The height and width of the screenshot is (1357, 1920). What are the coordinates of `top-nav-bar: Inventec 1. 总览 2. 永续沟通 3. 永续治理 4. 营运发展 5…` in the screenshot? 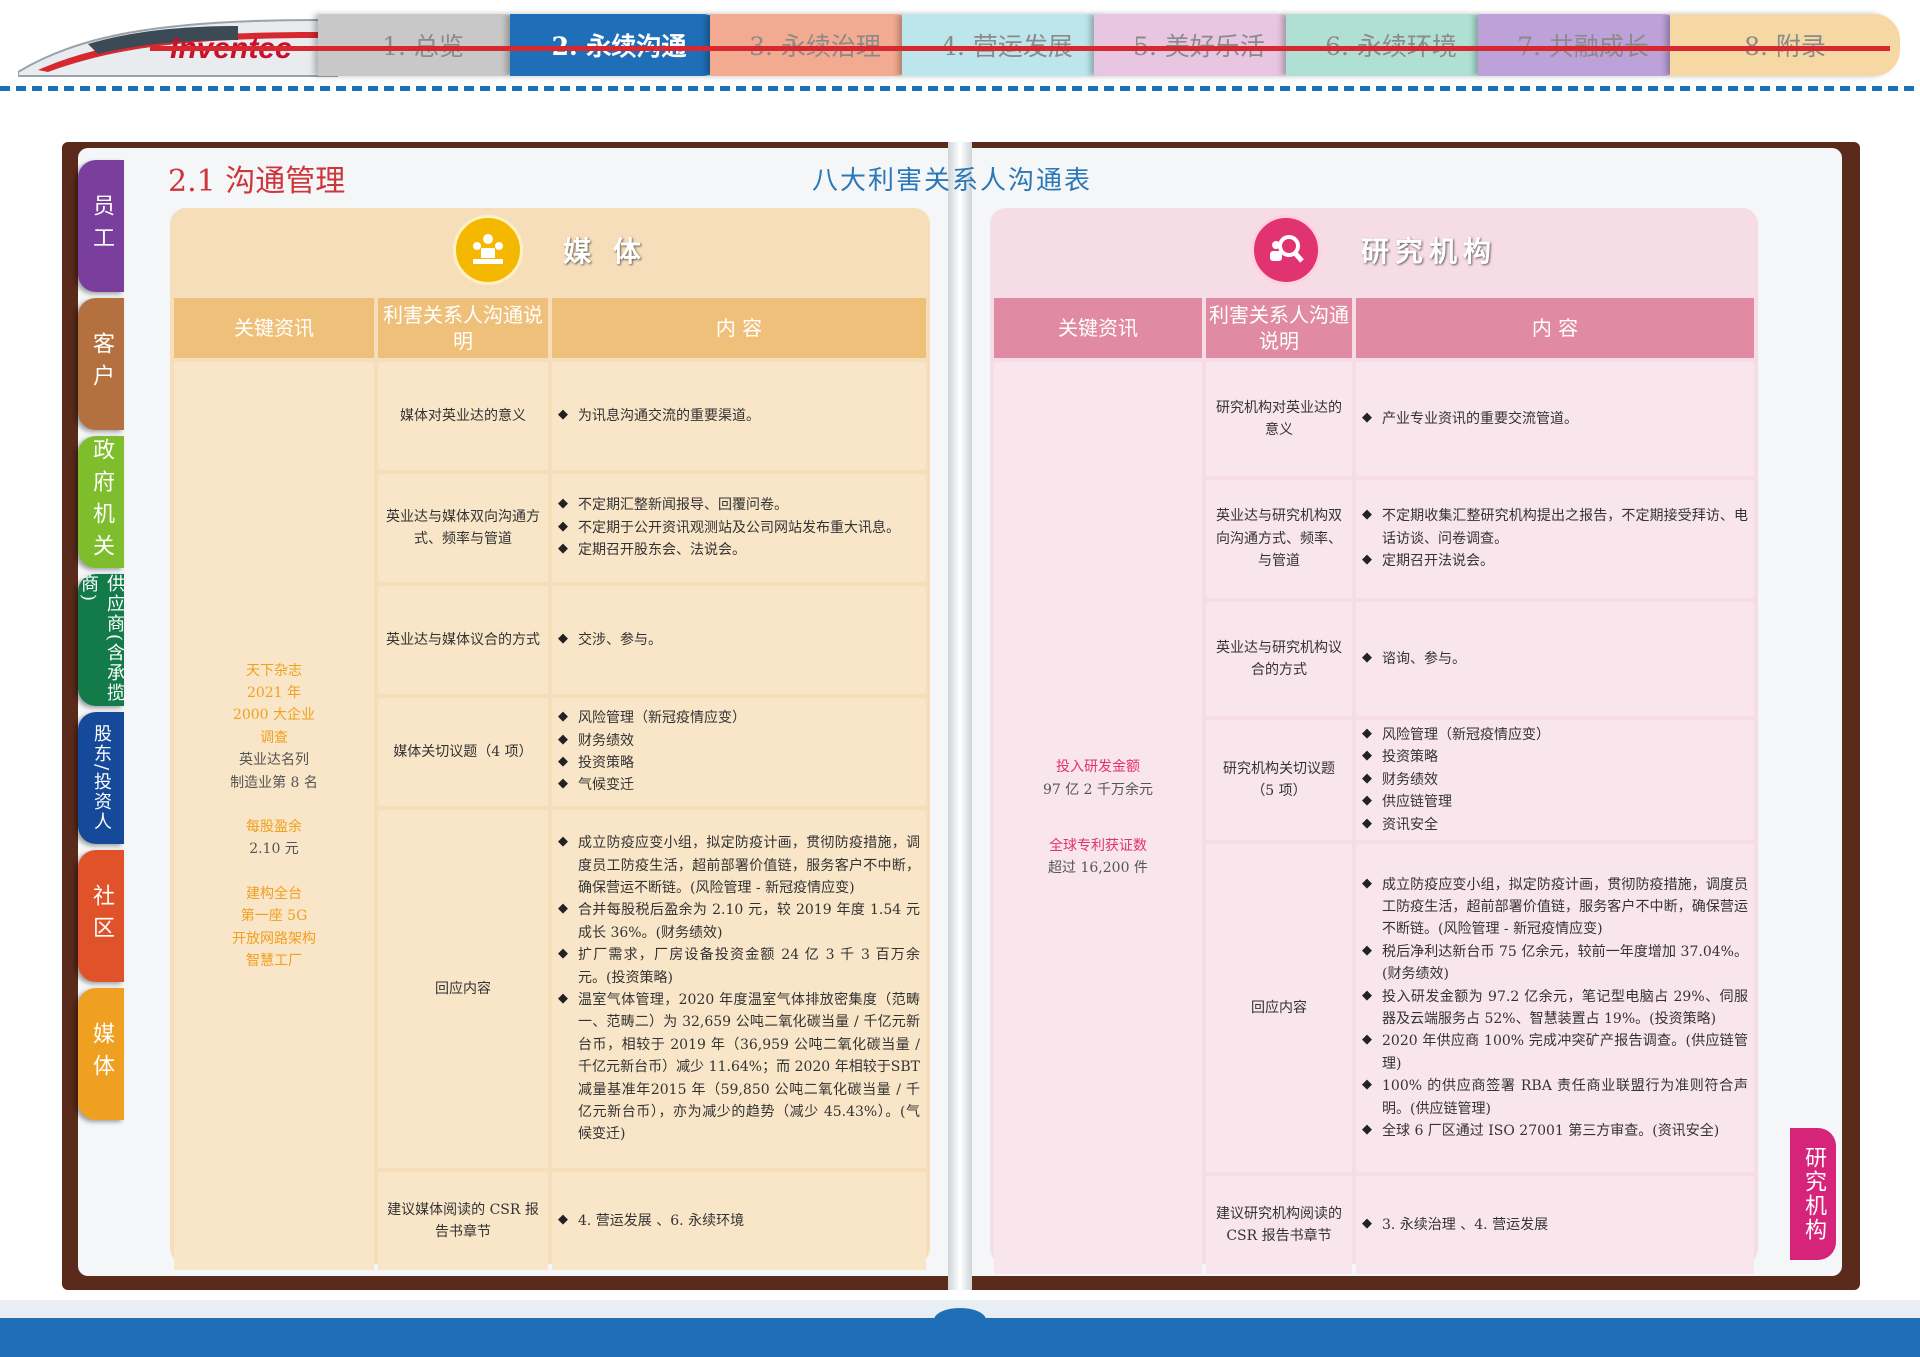 It's located at (960, 46).